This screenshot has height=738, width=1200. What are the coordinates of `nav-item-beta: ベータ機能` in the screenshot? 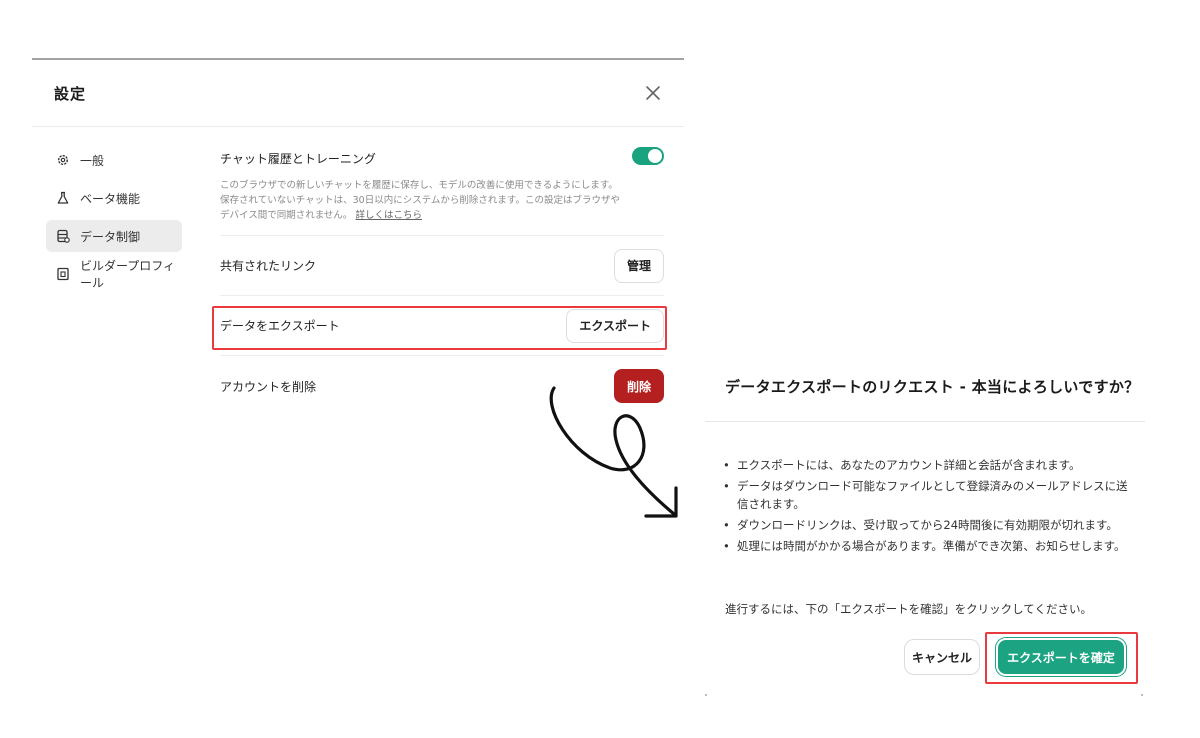 It's located at (114, 198).